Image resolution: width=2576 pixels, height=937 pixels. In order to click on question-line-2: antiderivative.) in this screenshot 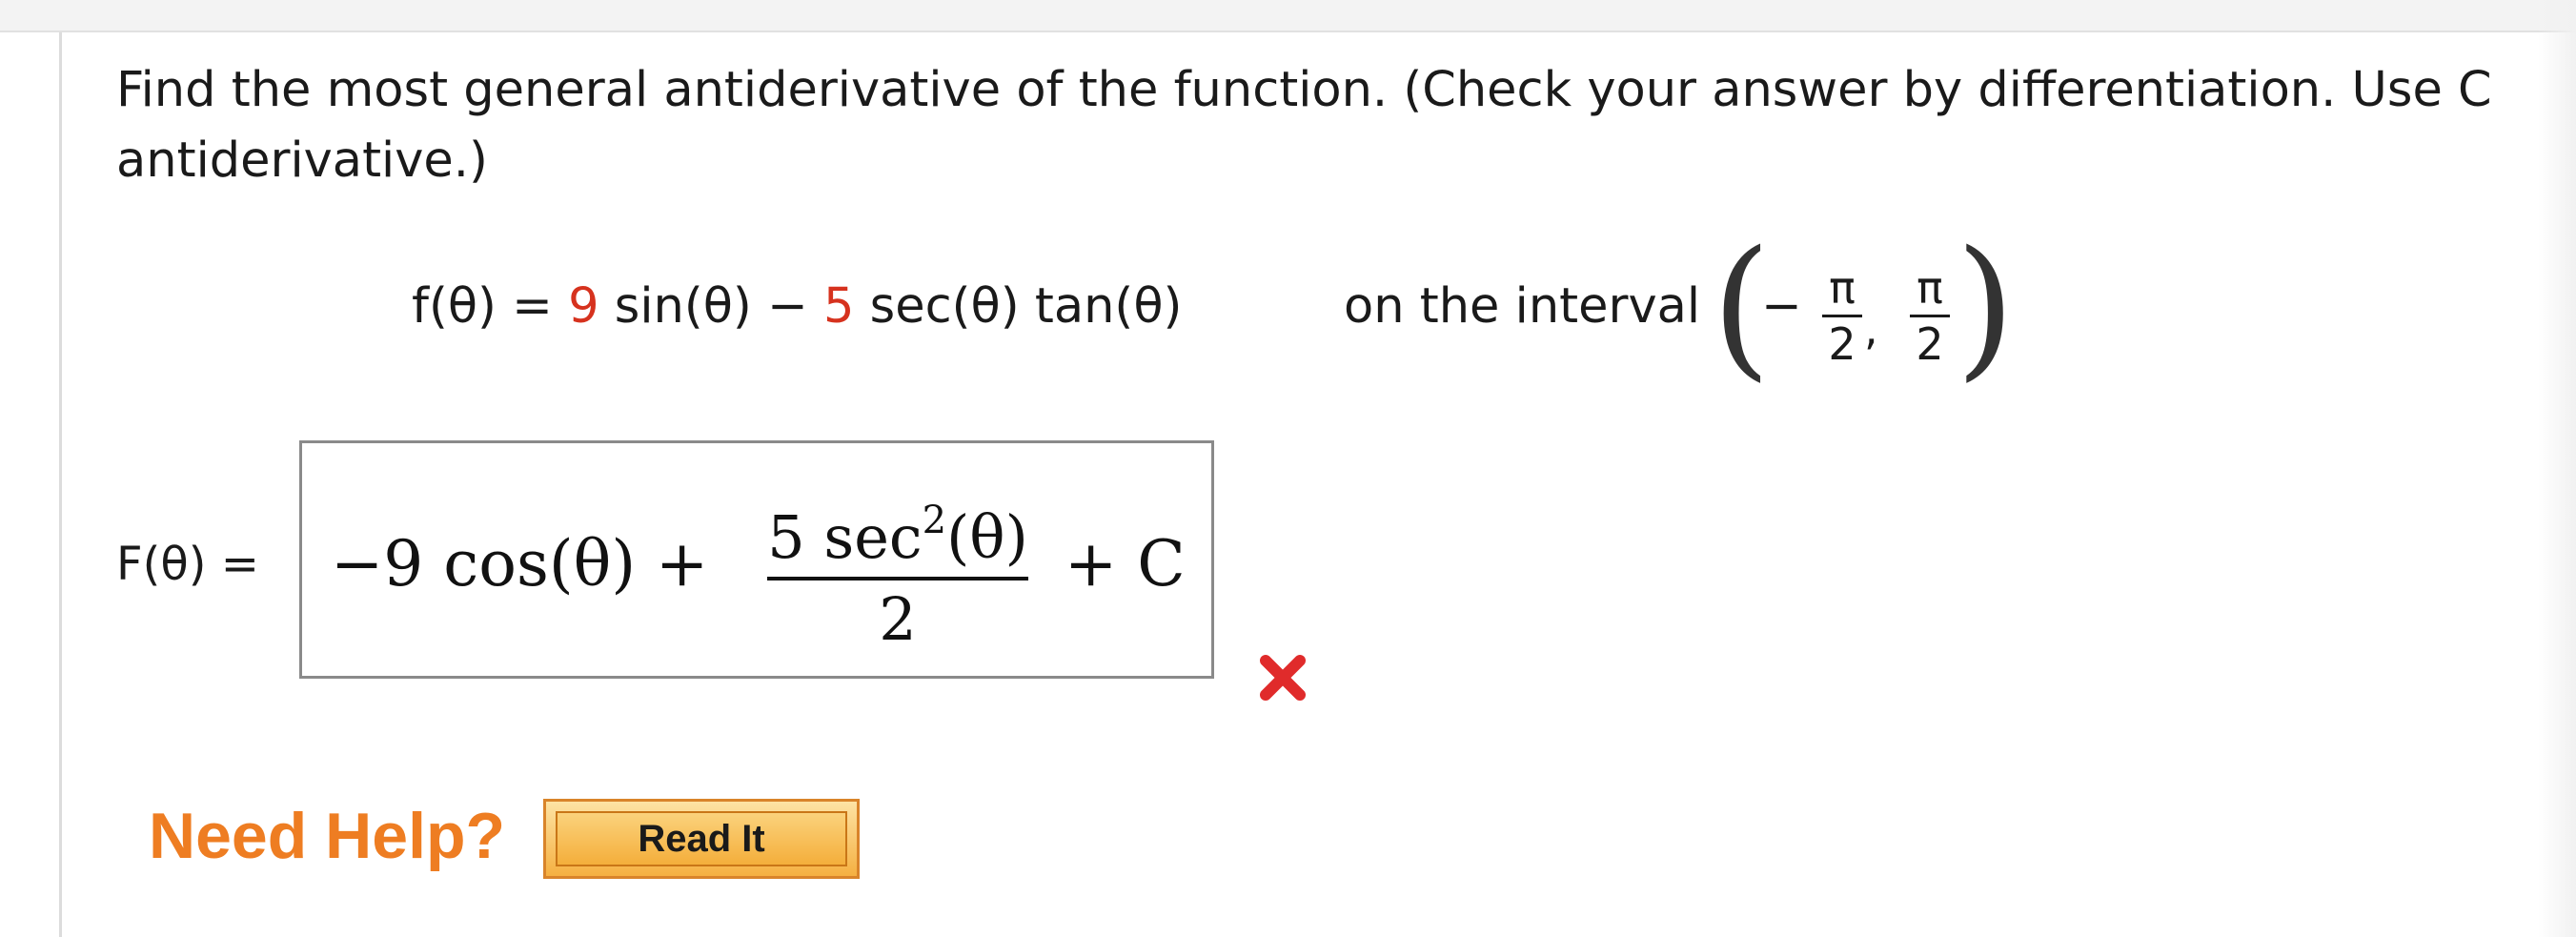, I will do `click(302, 160)`.